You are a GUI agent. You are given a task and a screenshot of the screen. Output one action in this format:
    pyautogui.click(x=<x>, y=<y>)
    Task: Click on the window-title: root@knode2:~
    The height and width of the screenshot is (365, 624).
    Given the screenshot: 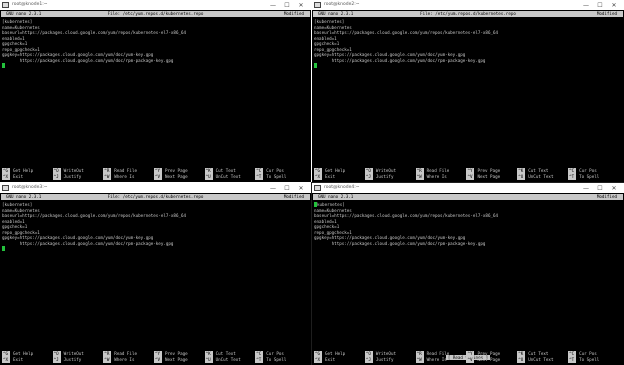 What is the action you would take?
    pyautogui.click(x=342, y=4)
    